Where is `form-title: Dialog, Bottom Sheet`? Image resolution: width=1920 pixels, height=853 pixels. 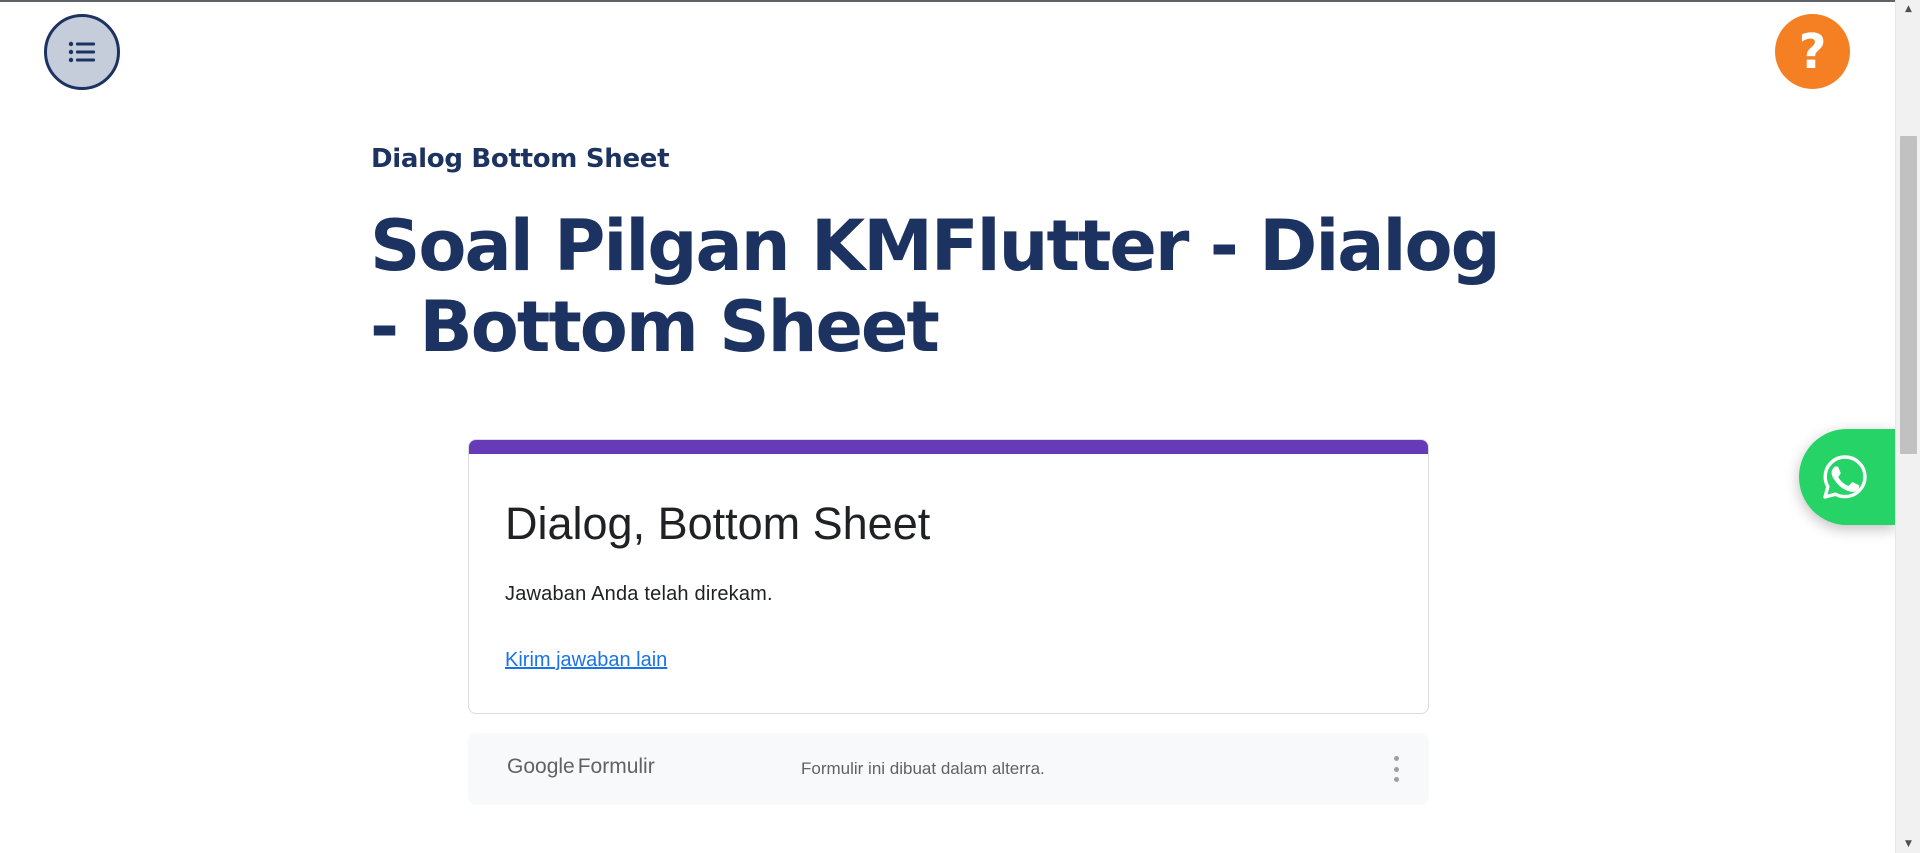 form-title: Dialog, Bottom Sheet is located at coordinates (718, 523).